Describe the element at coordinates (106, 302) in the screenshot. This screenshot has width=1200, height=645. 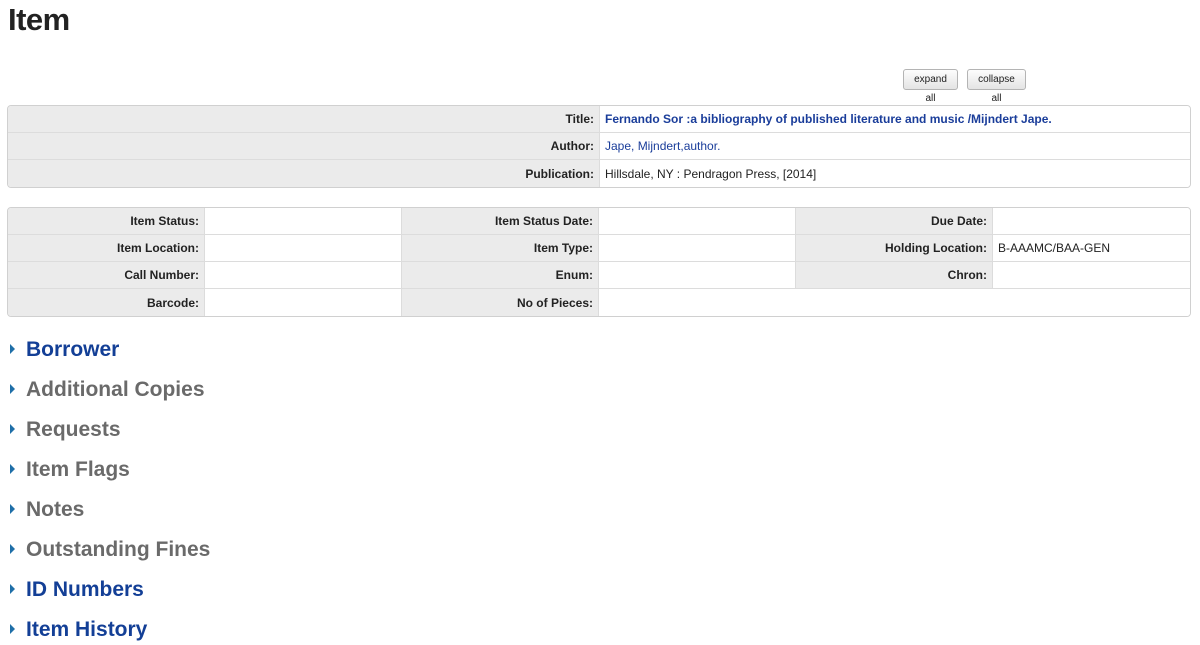
I see `barcode-label: Barcode:` at that location.